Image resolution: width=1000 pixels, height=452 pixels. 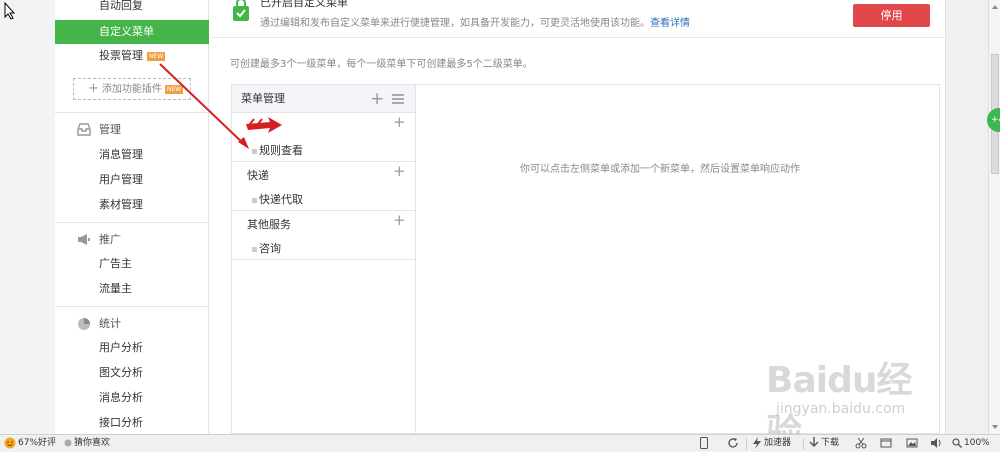 What do you see at coordinates (277, 199) in the screenshot?
I see `submenu-item: 快递代取` at bounding box center [277, 199].